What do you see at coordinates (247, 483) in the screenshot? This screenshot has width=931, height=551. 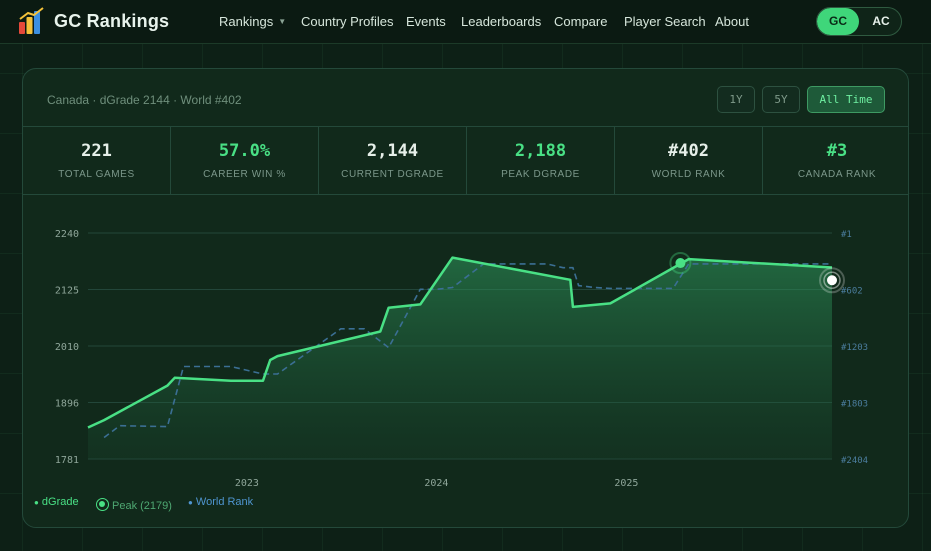 I see `x-tick-label: 2023` at bounding box center [247, 483].